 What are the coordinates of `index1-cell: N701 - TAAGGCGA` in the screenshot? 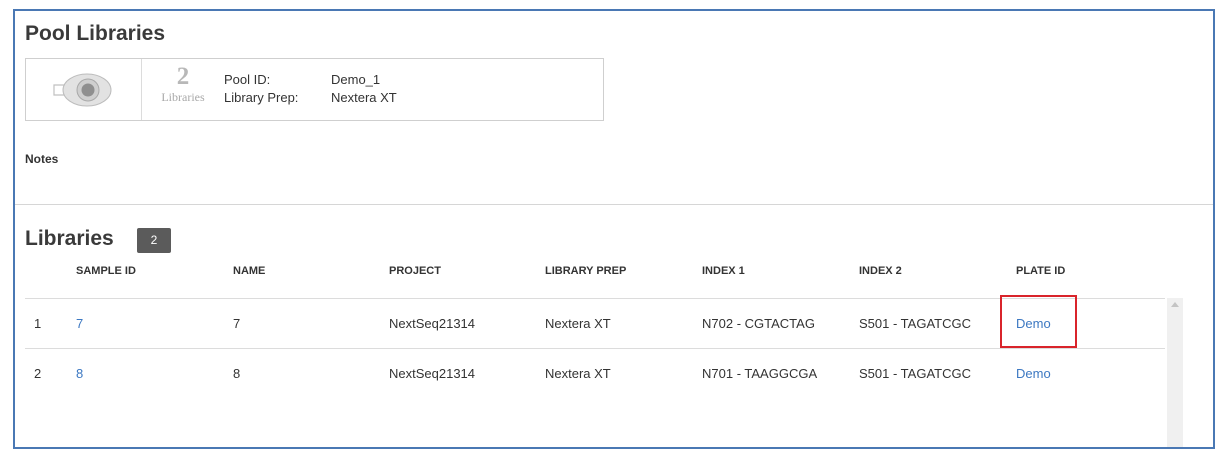 It's located at (760, 373).